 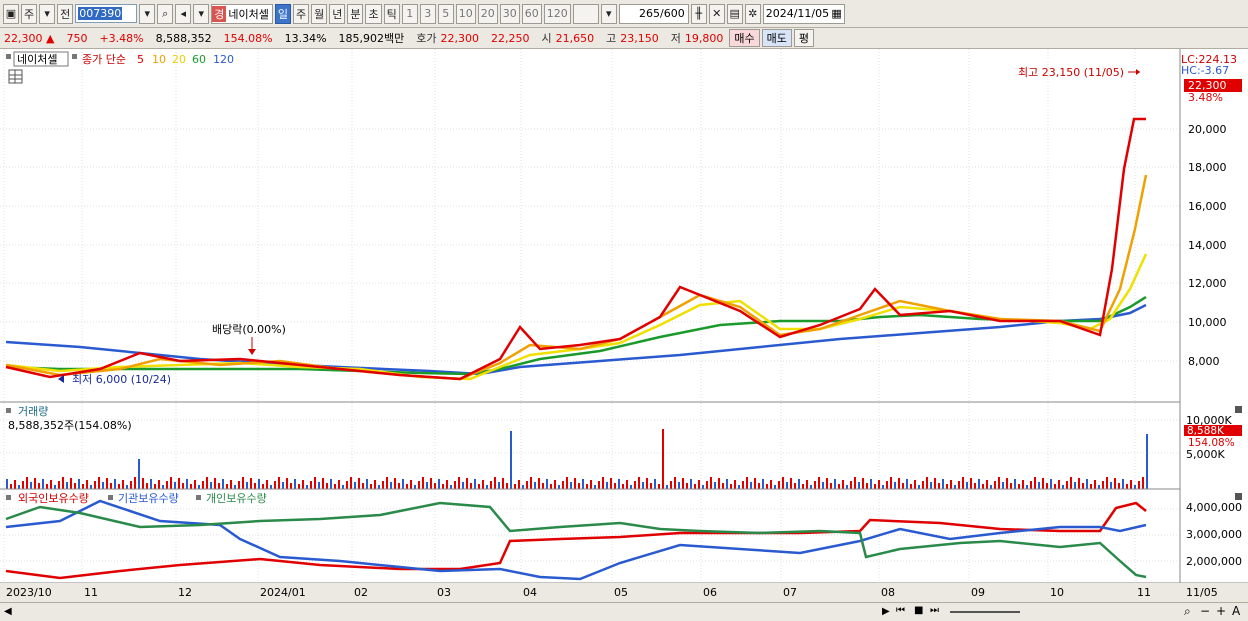 What do you see at coordinates (934, 610) in the screenshot?
I see `next-page-icon: ⏭` at bounding box center [934, 610].